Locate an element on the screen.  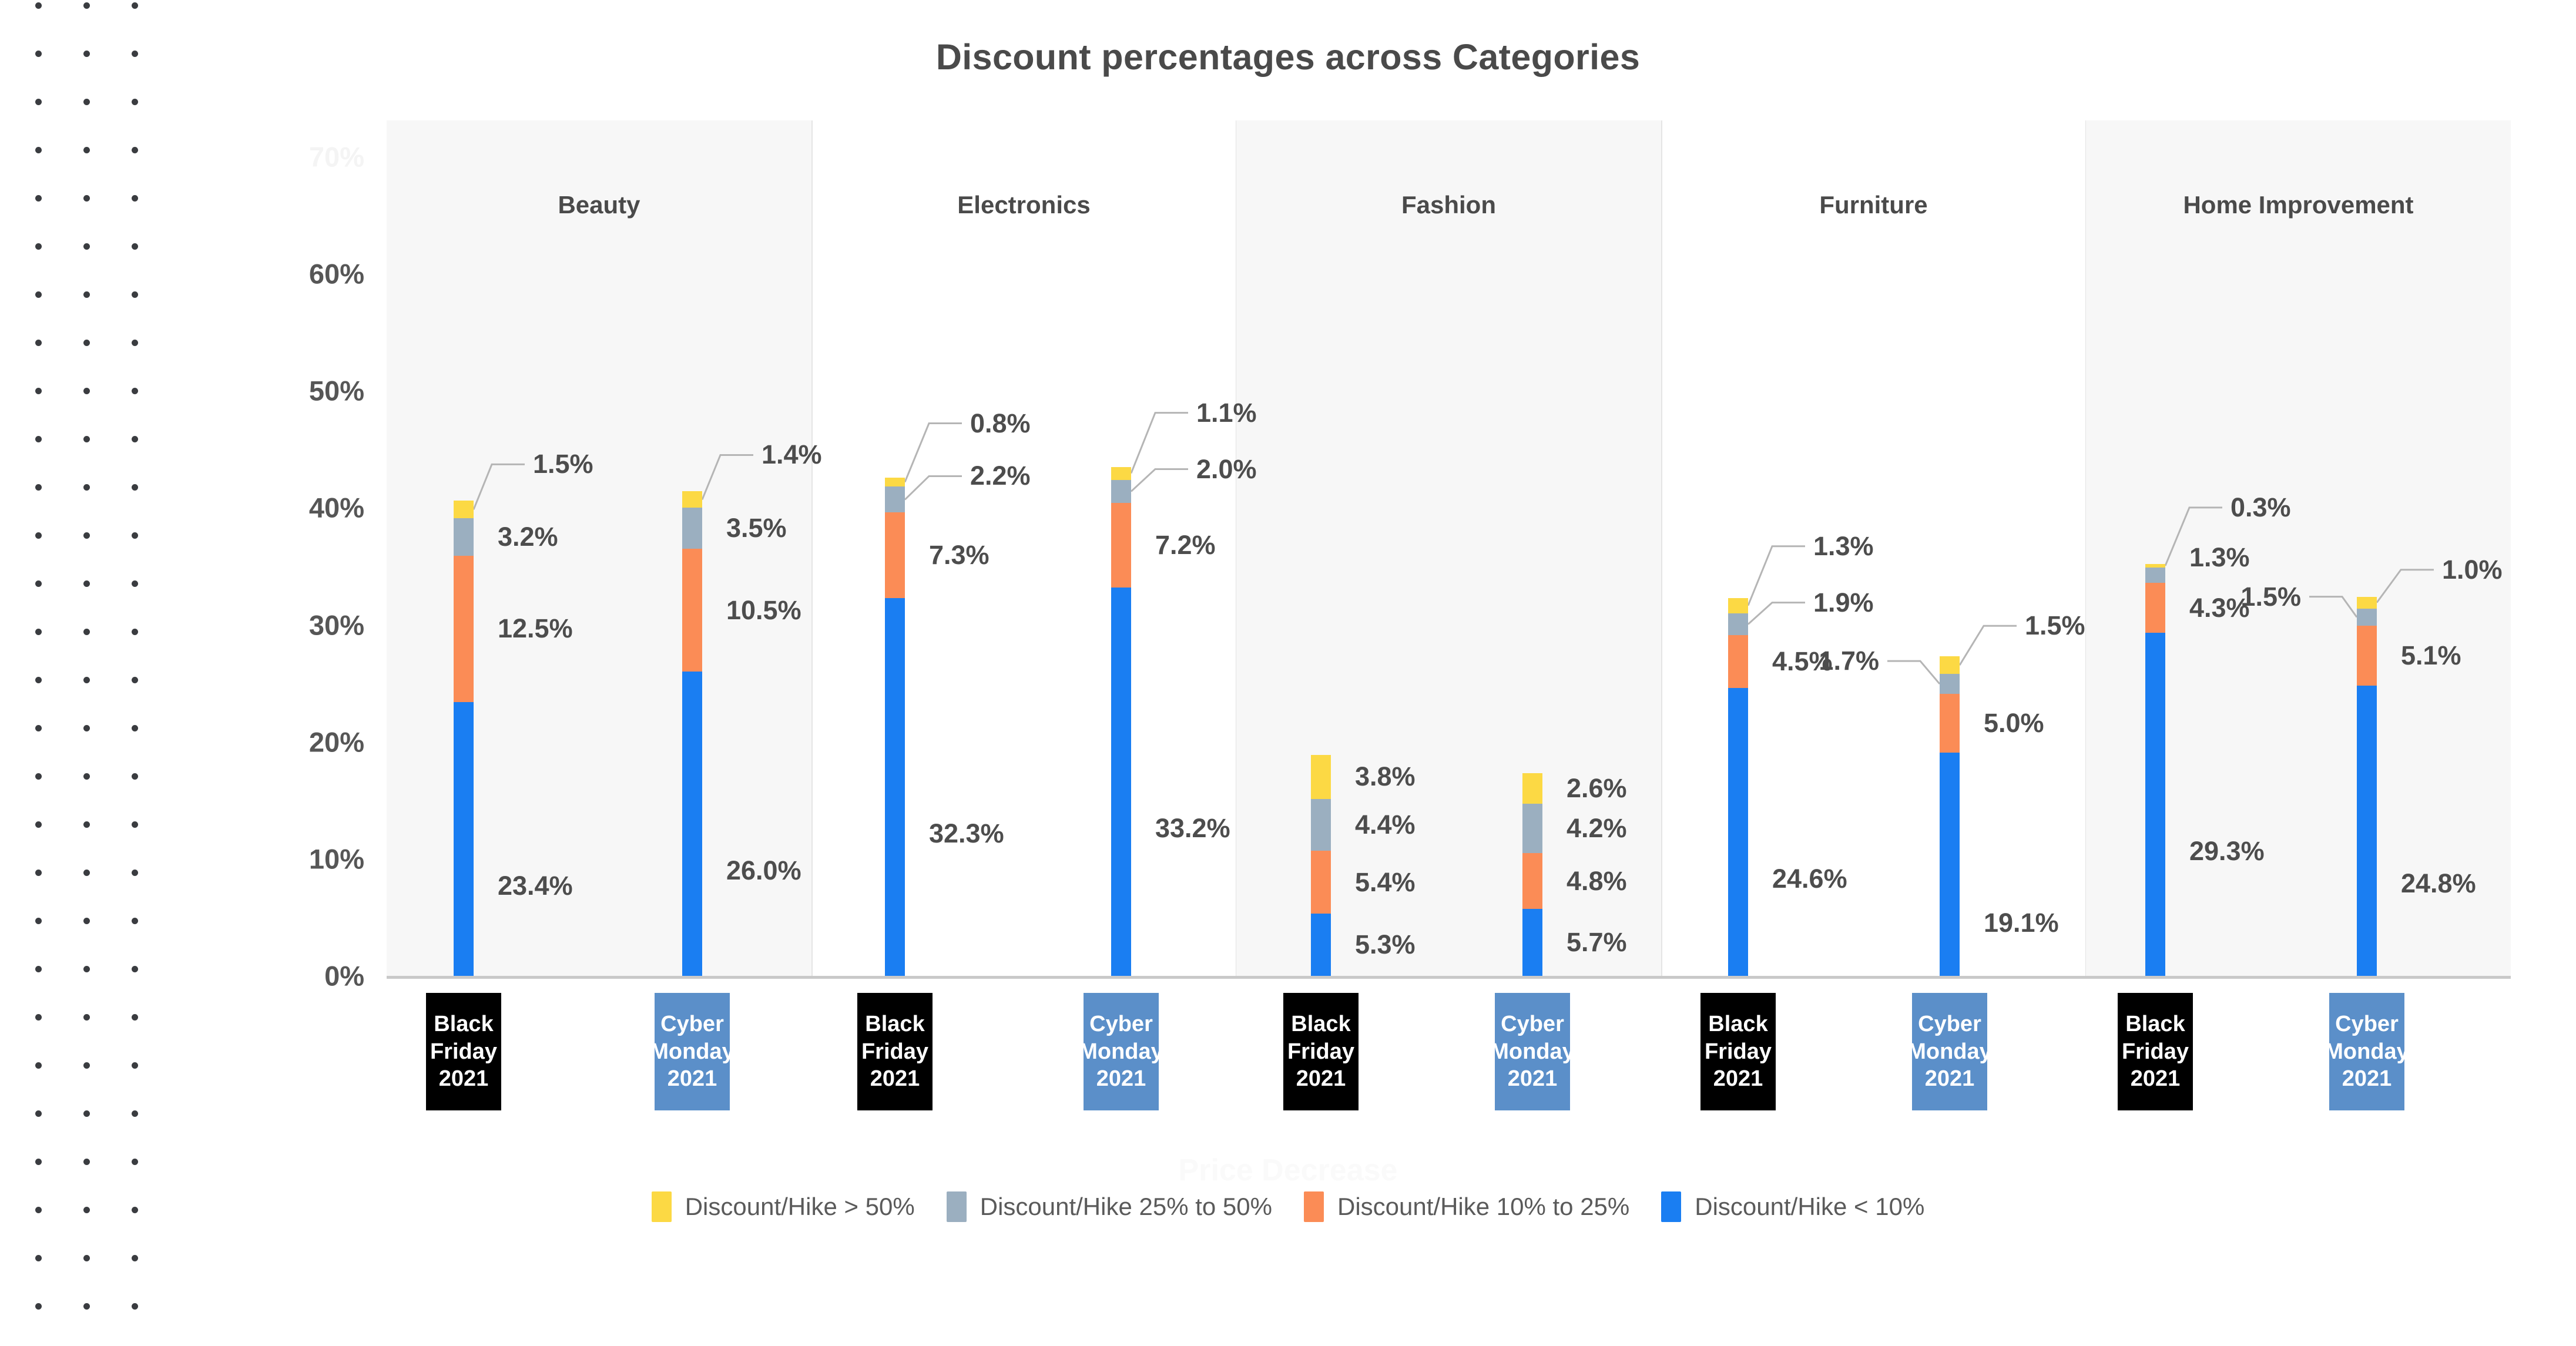
bar-value-label: 19.1% is located at coordinates (2022, 922).